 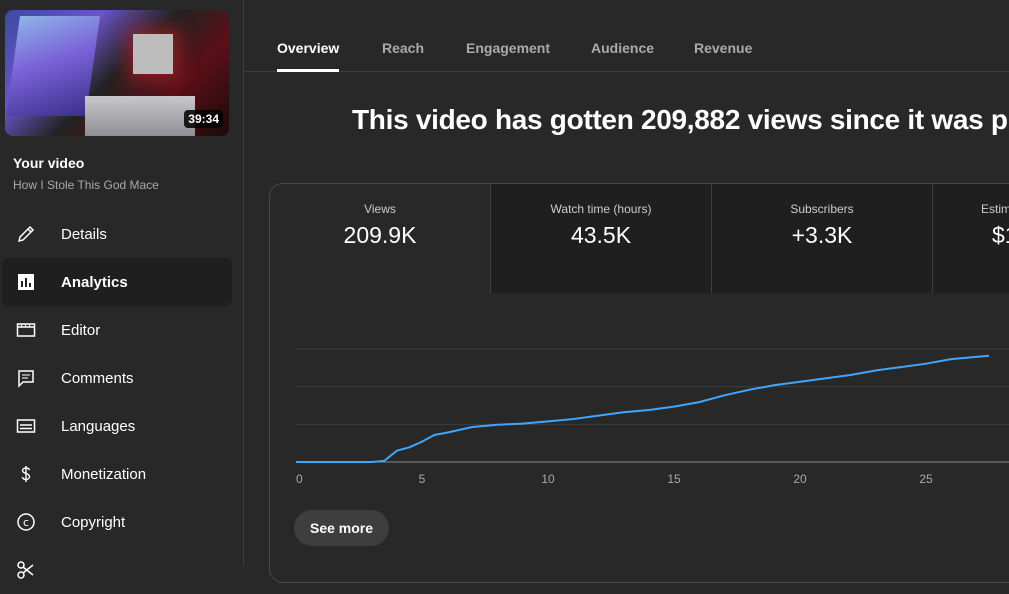 What do you see at coordinates (26, 570) in the screenshot?
I see `scissors-icon` at bounding box center [26, 570].